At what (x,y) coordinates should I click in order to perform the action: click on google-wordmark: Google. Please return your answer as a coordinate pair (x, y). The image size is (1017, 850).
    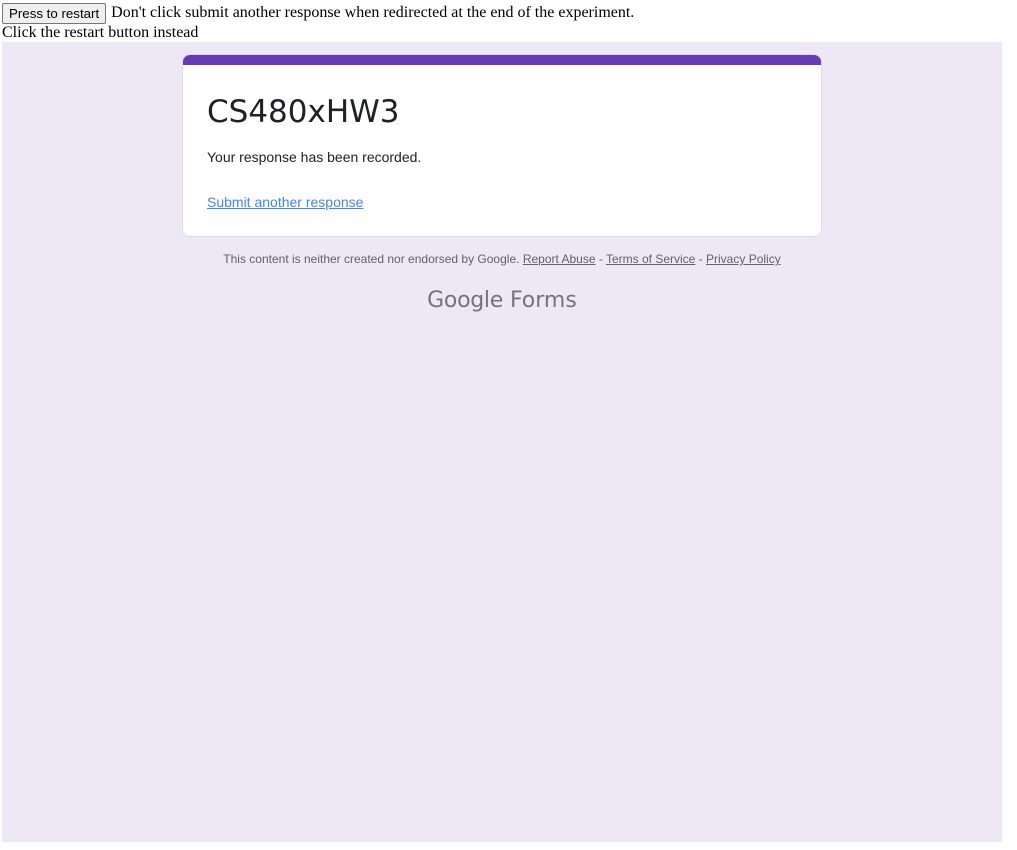
    Looking at the image, I should click on (465, 300).